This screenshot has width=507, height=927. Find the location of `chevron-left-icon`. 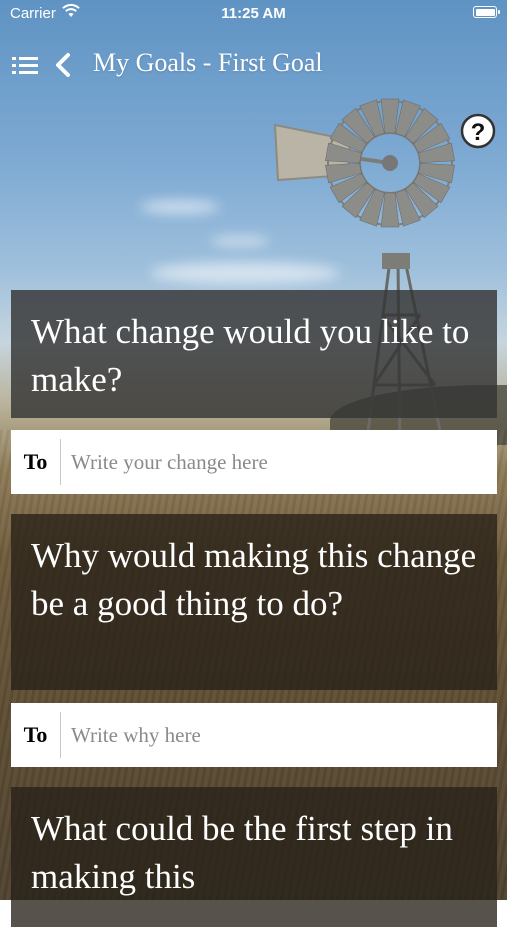

chevron-left-icon is located at coordinates (63, 65).